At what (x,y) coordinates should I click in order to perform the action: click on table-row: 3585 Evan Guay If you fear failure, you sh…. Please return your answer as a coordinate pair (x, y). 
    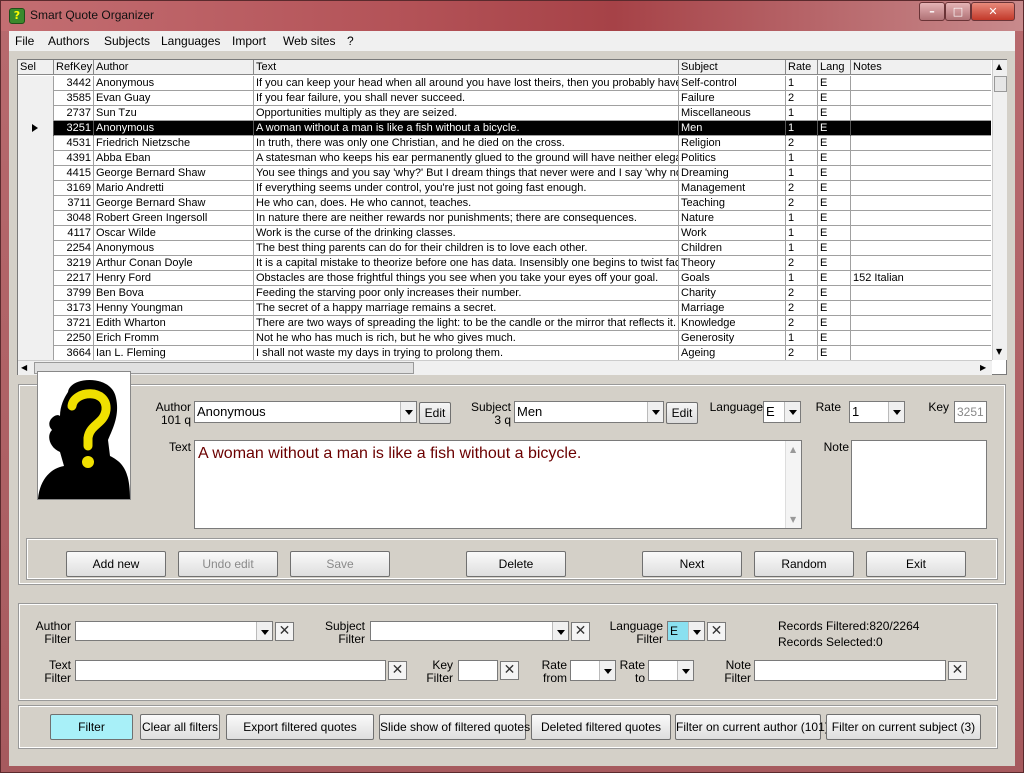
    Looking at the image, I should click on (504, 98).